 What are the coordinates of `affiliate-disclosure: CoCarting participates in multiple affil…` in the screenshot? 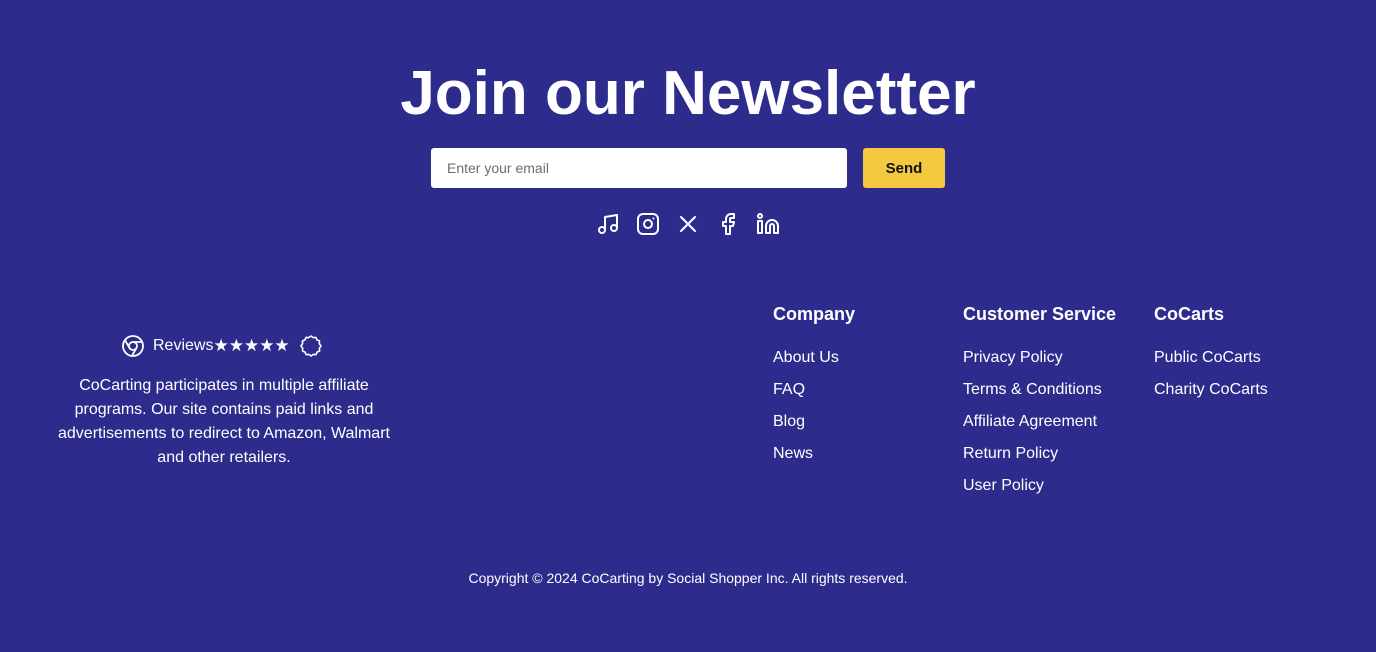 It's located at (224, 421).